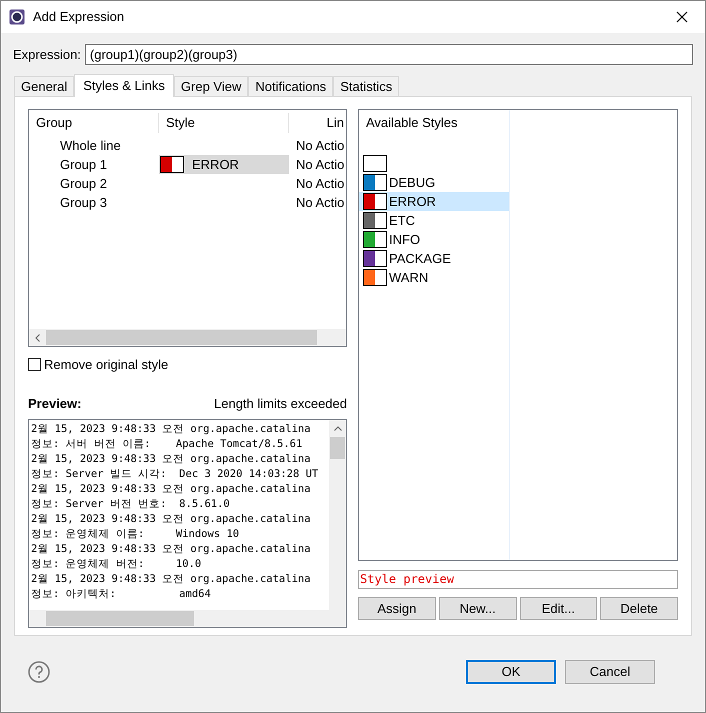  Describe the element at coordinates (280, 403) in the screenshot. I see `status-text: Length limits exceeded` at that location.